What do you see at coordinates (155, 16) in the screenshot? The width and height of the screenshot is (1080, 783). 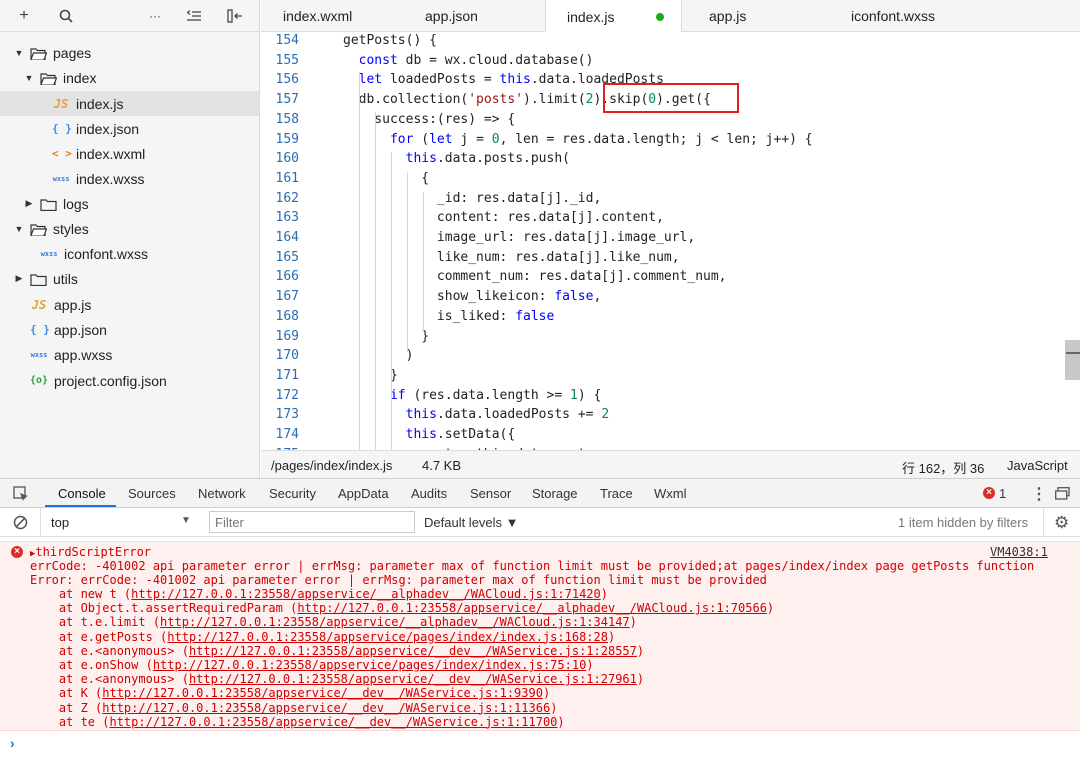 I see `more-icon: ···` at bounding box center [155, 16].